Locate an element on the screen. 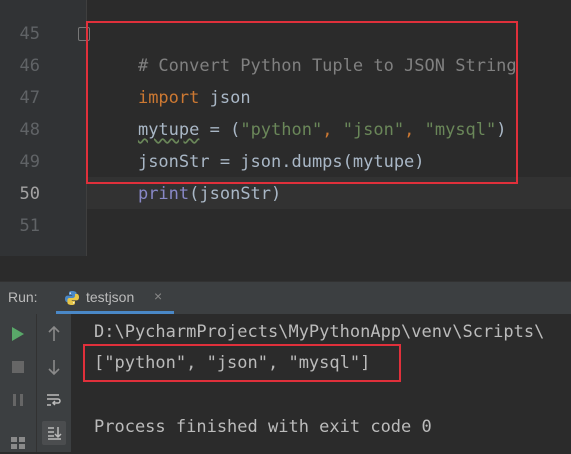  line-number-current: 50 is located at coordinates (29, 194).